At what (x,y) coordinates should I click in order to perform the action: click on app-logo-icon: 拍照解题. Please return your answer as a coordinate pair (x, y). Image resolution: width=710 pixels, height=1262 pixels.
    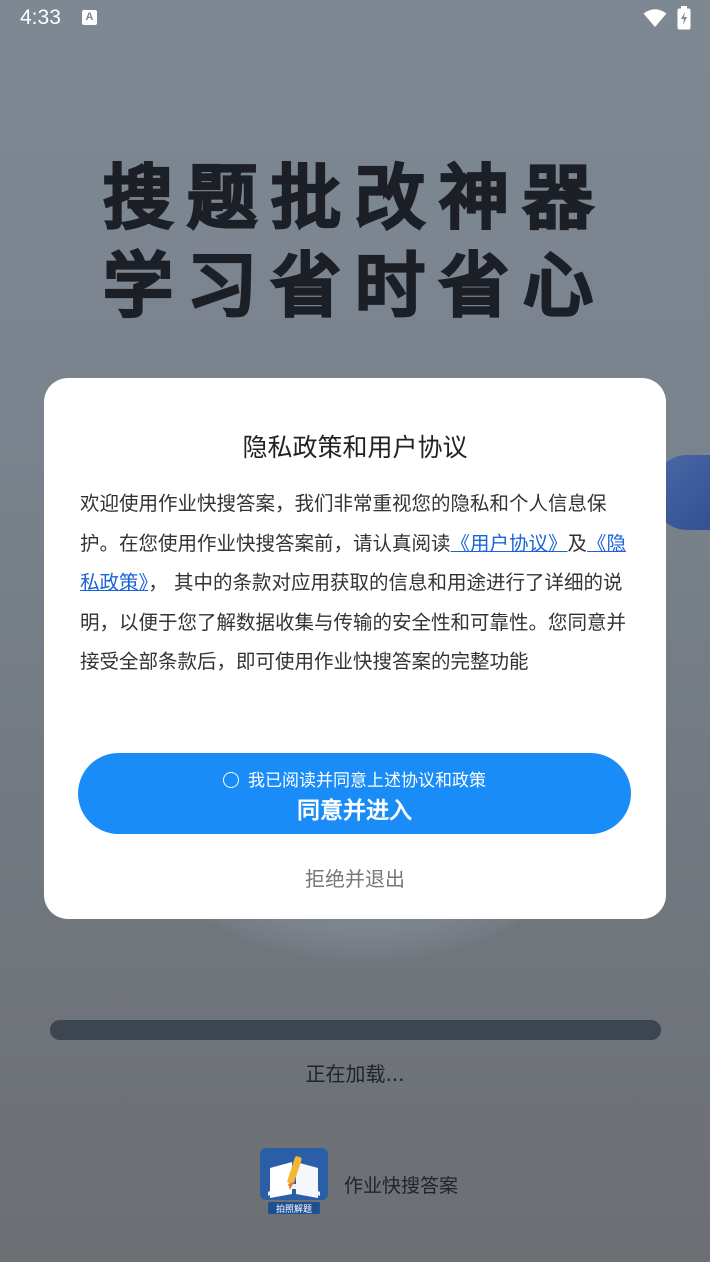
    Looking at the image, I should click on (294, 1181).